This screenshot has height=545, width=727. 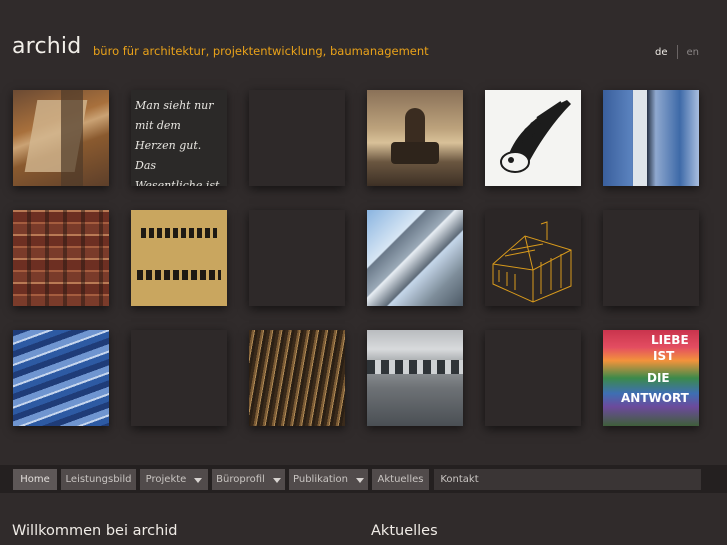 I want to click on nav-label: Home, so click(x=35, y=479).